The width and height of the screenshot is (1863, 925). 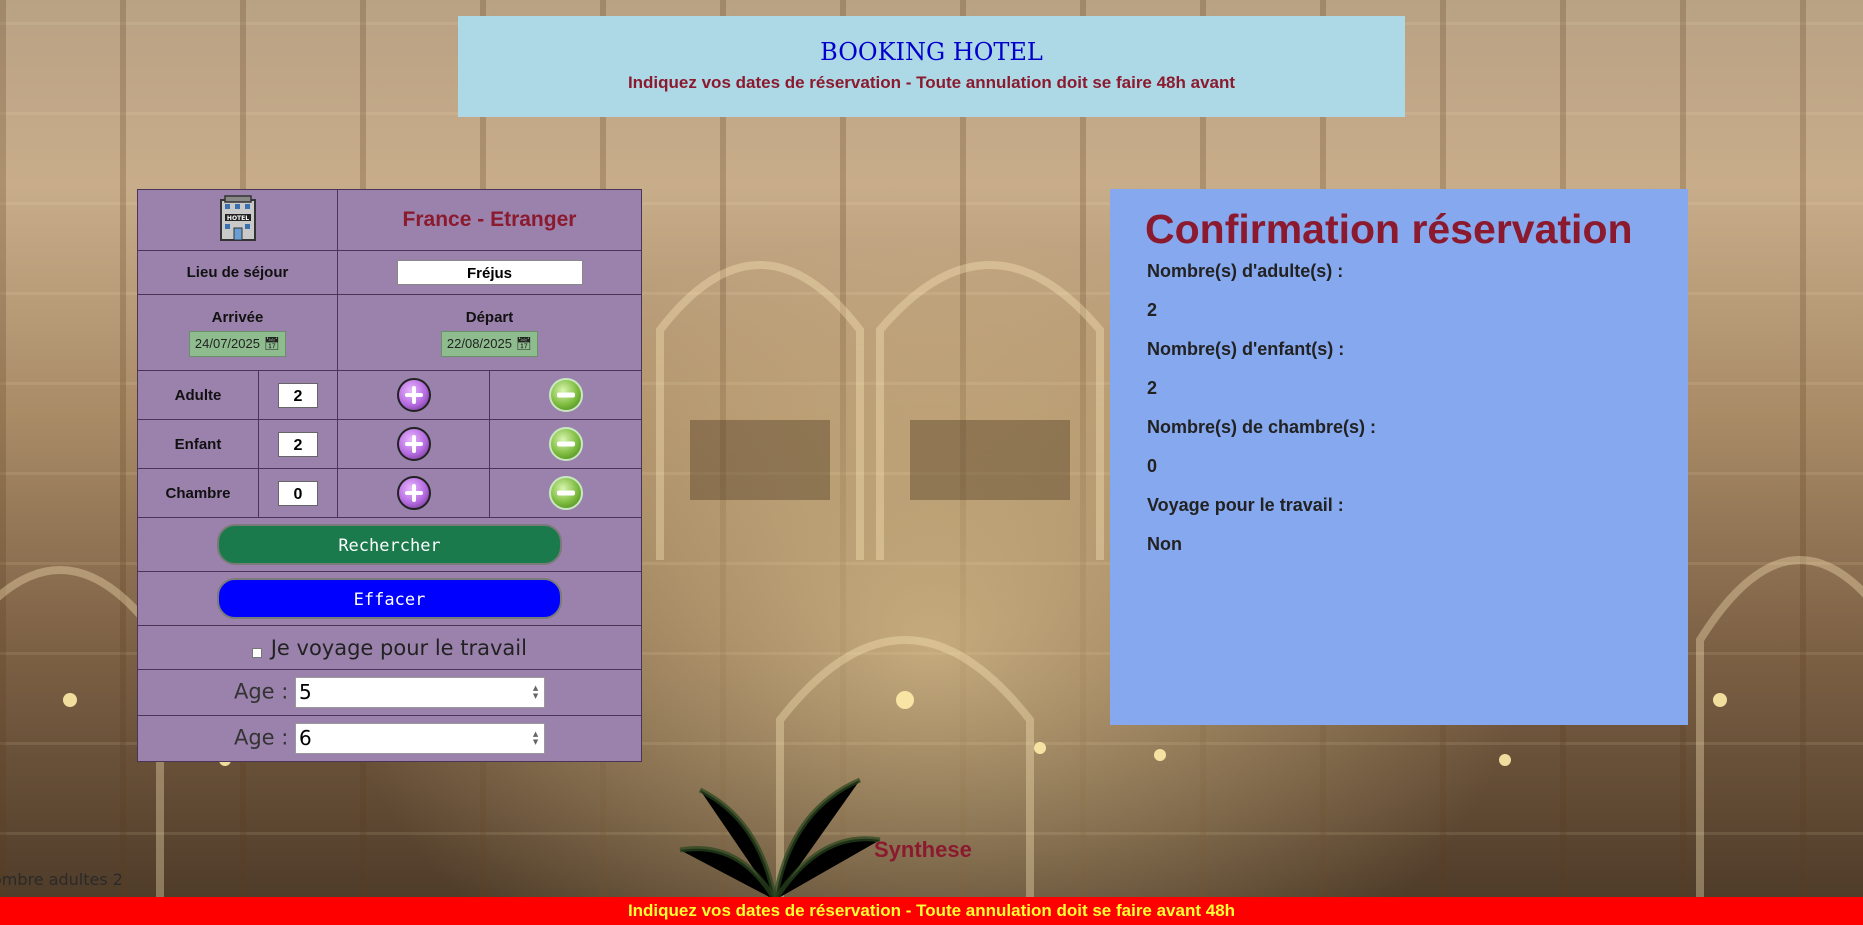 I want to click on children-summary-label: Nombre(s) d'enfant(s) :, so click(x=1246, y=349).